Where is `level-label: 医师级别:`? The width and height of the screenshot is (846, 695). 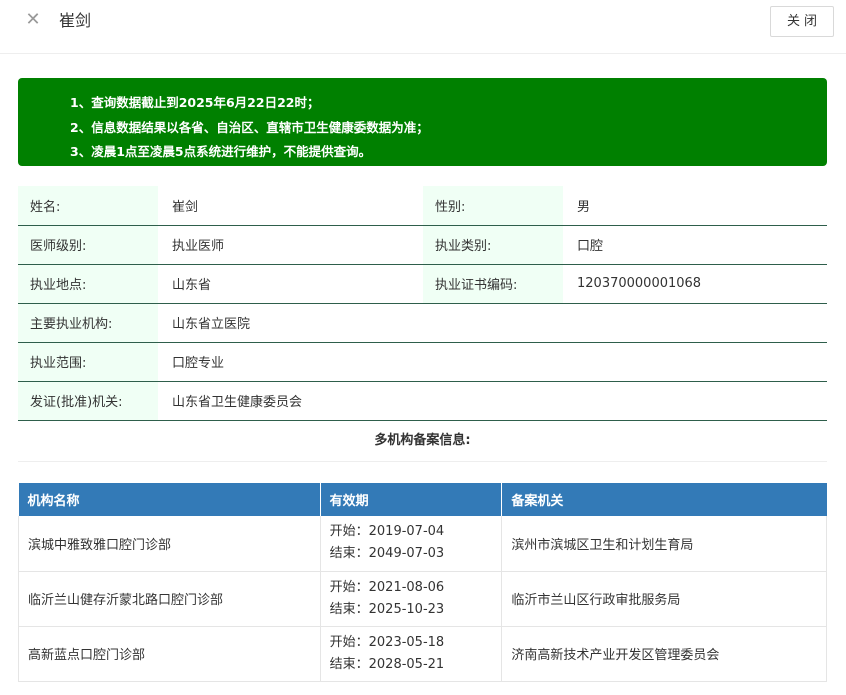 level-label: 医师级别: is located at coordinates (88, 245).